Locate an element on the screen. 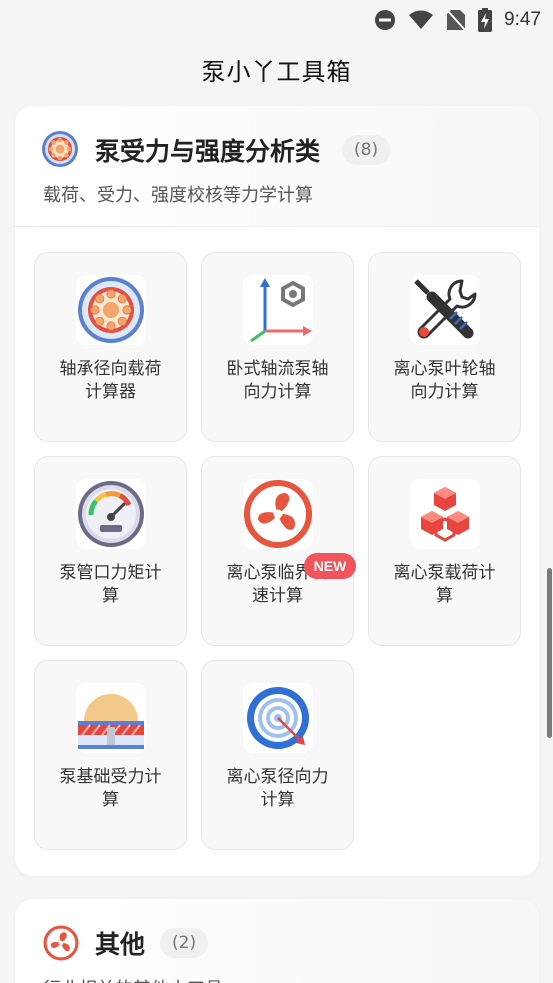  tool-label: 离心泵载荷计算 is located at coordinates (444, 584).